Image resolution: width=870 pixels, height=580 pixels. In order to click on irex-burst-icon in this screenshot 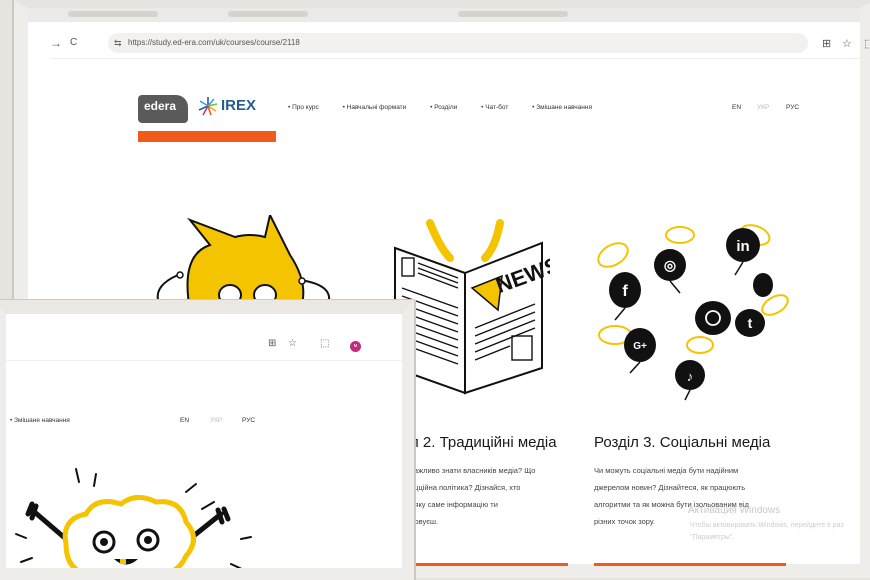, I will do `click(208, 106)`.